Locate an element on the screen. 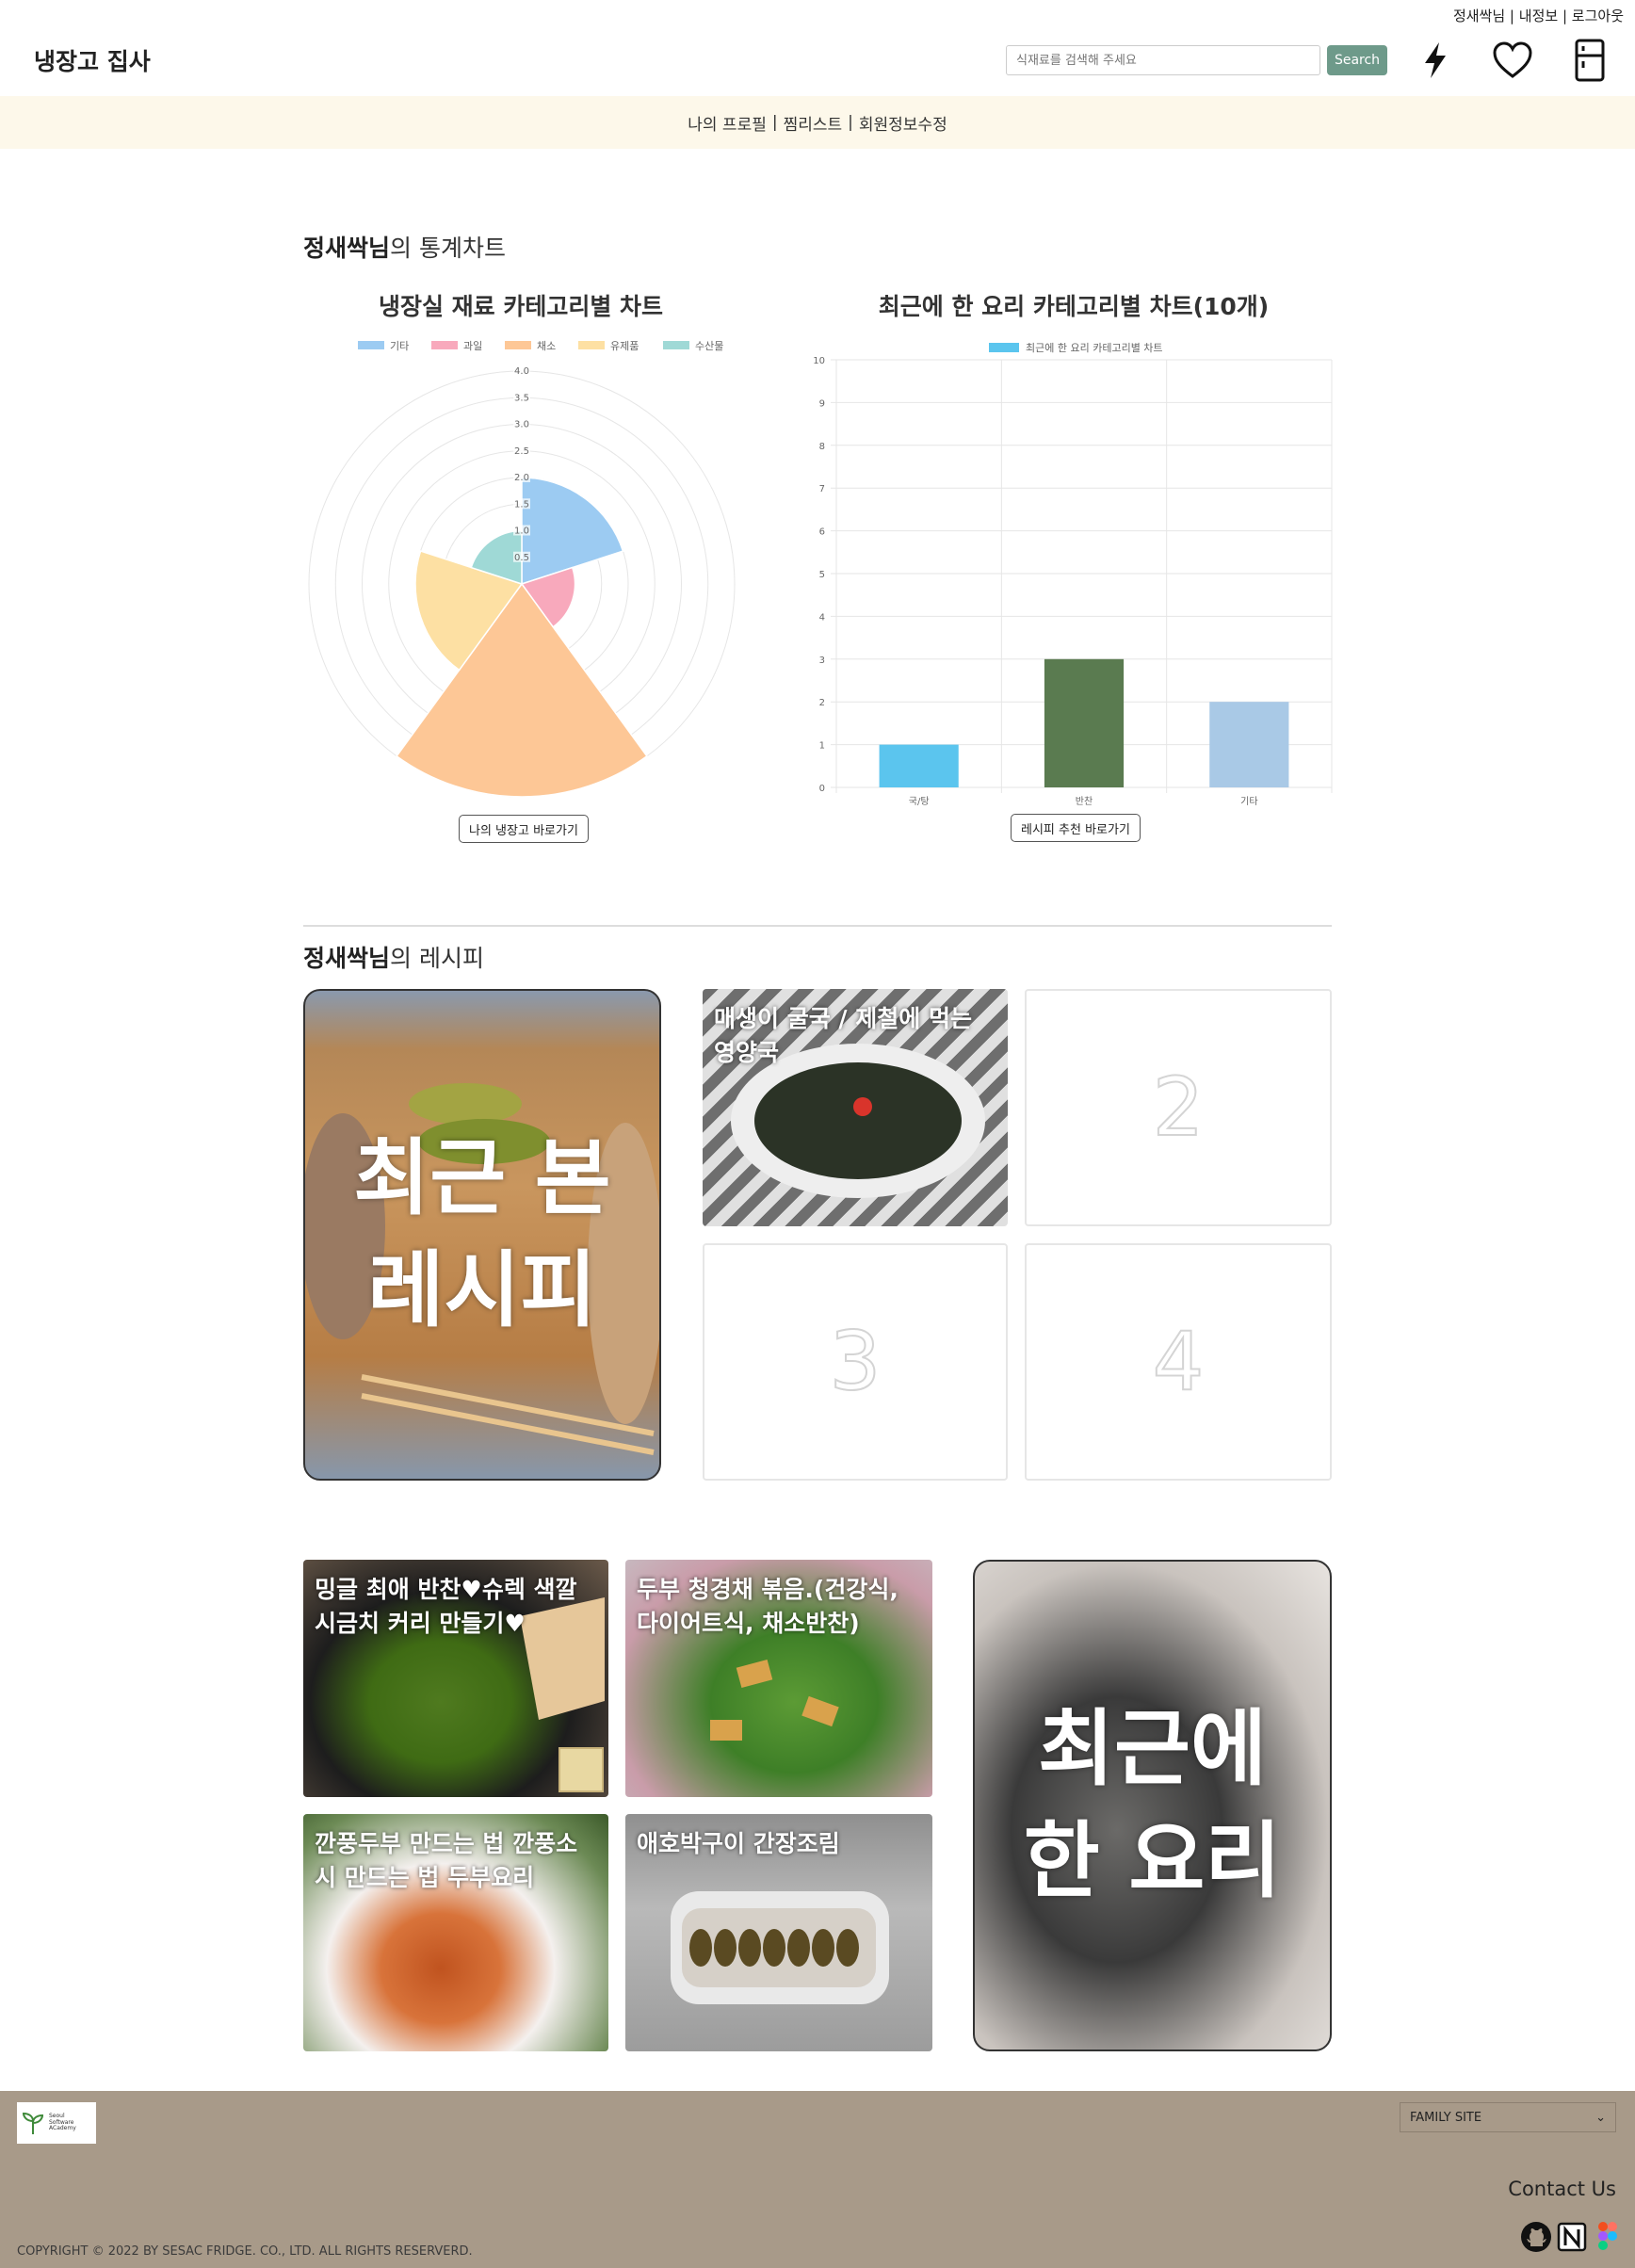  empty-recipe-slot: 4 is located at coordinates (1178, 1362).